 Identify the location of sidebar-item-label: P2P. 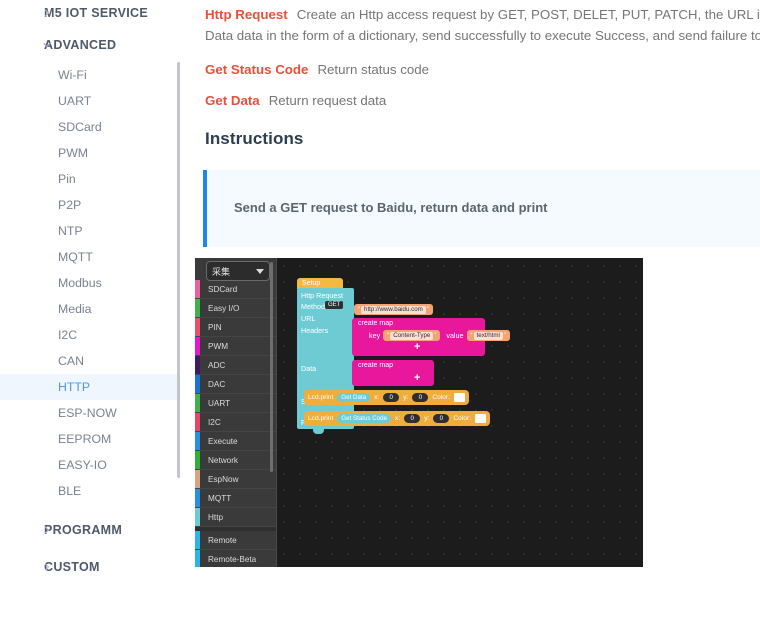
(70, 205).